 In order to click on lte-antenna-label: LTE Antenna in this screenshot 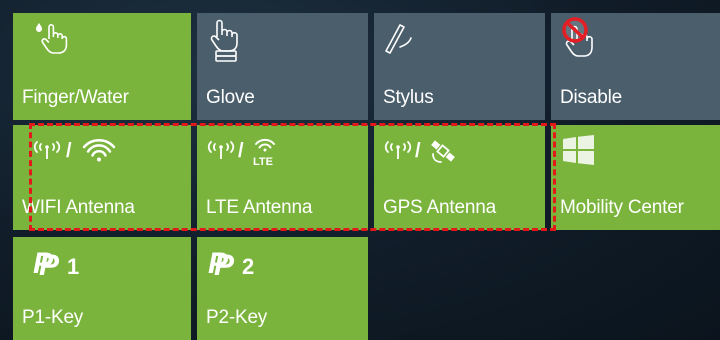, I will do `click(259, 207)`.